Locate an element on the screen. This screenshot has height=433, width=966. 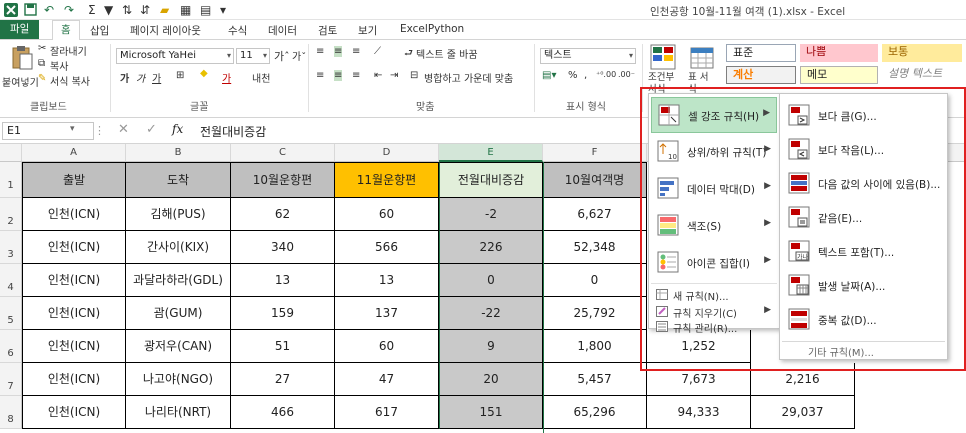
table-cell: 9 is located at coordinates (491, 346).